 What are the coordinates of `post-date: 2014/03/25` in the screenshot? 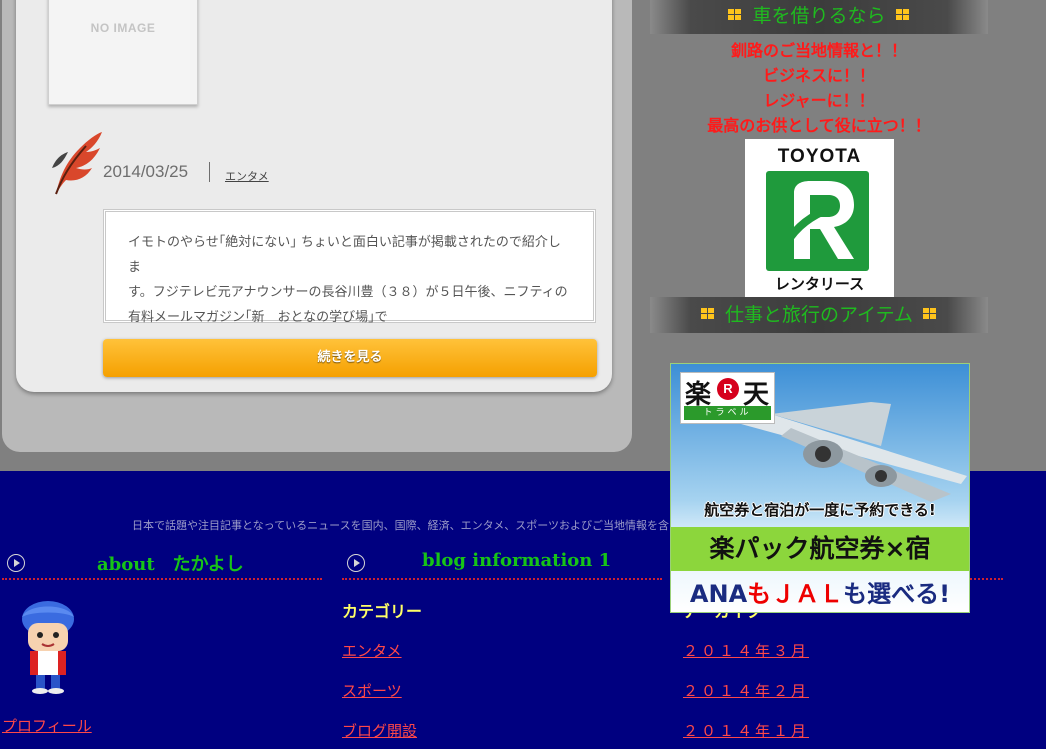 It's located at (146, 171).